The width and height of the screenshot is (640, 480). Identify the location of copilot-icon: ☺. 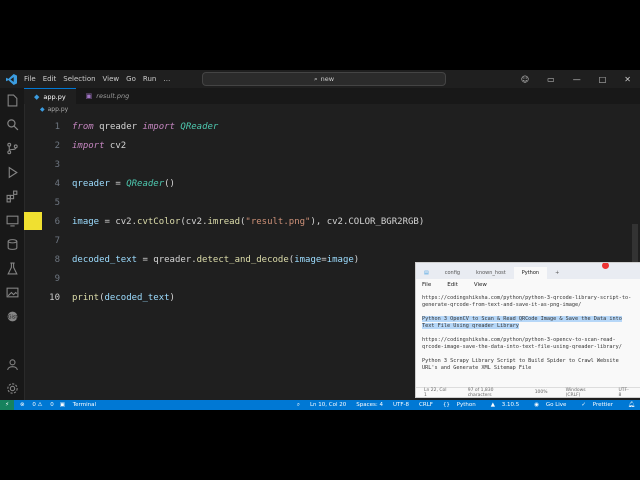
(525, 79).